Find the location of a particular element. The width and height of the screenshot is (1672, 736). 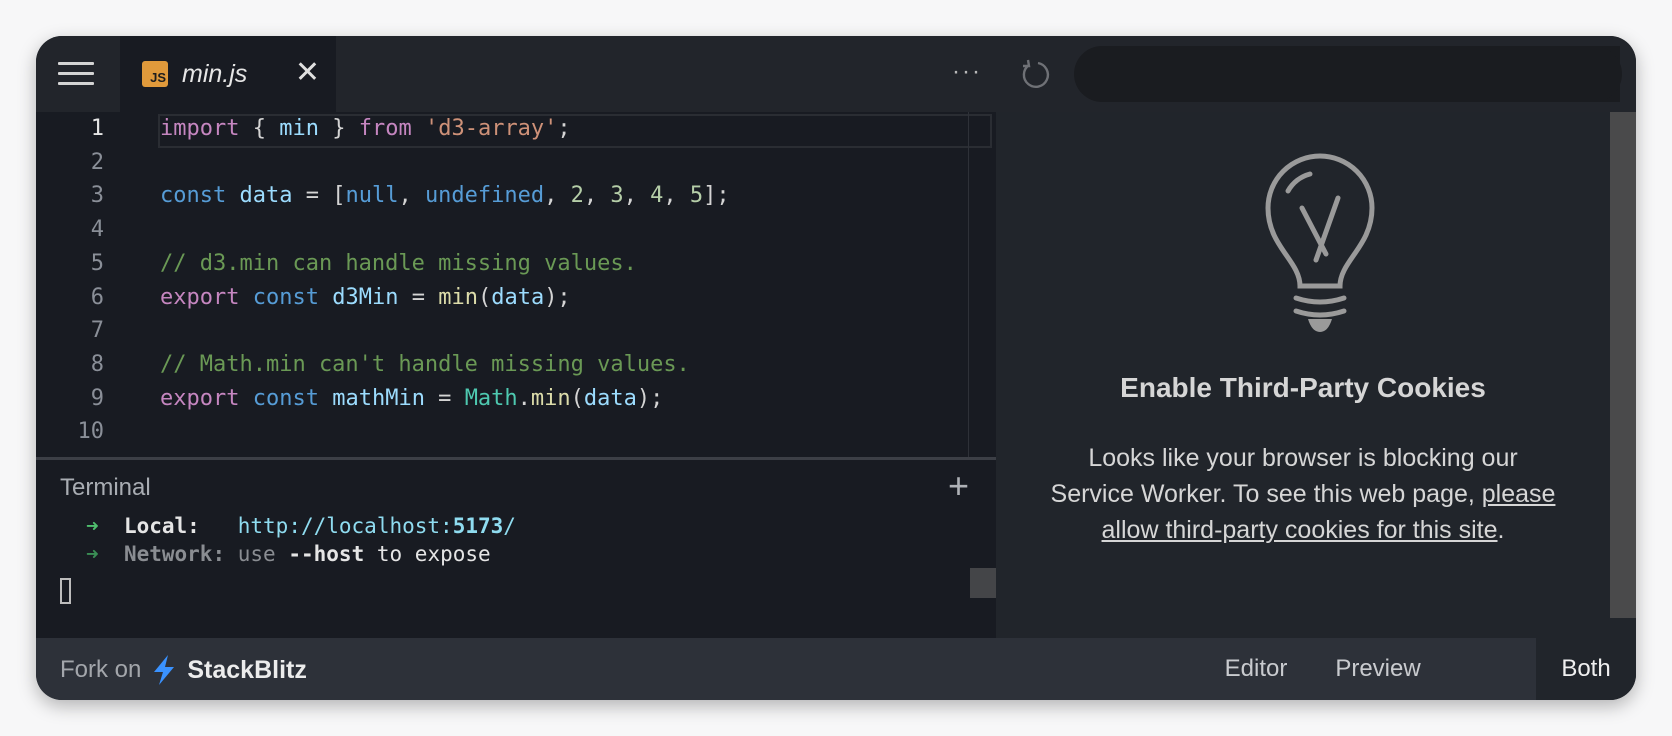

line-number: 8 is located at coordinates (97, 364).